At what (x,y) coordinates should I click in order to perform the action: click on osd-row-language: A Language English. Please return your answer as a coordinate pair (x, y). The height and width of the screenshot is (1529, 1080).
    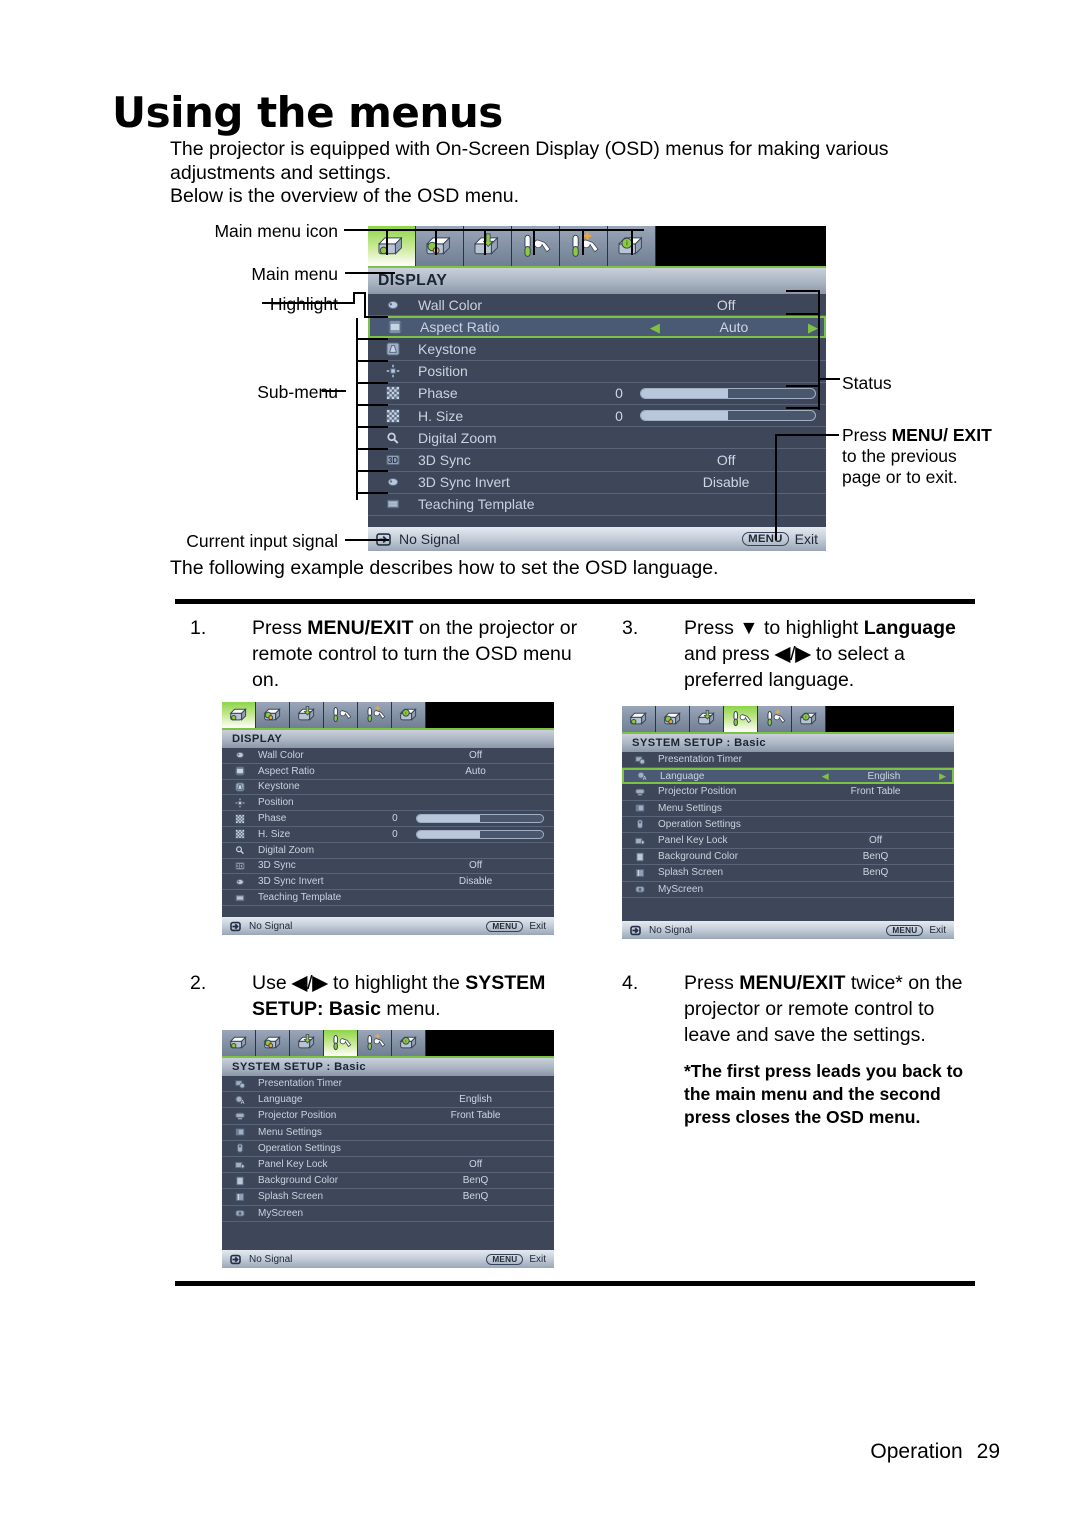
    Looking at the image, I should click on (388, 1100).